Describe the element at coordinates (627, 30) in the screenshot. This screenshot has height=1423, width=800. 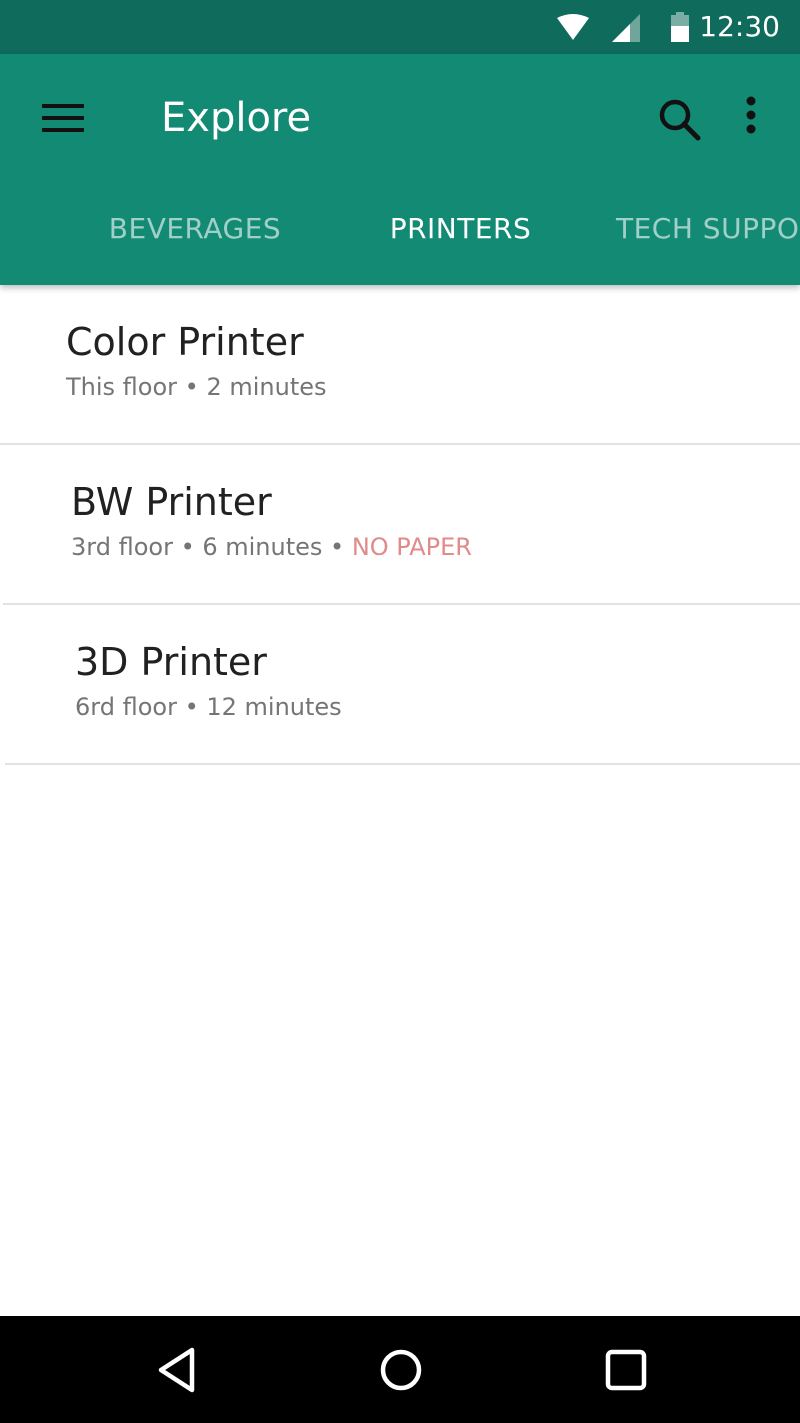
I see `signal-icon` at that location.